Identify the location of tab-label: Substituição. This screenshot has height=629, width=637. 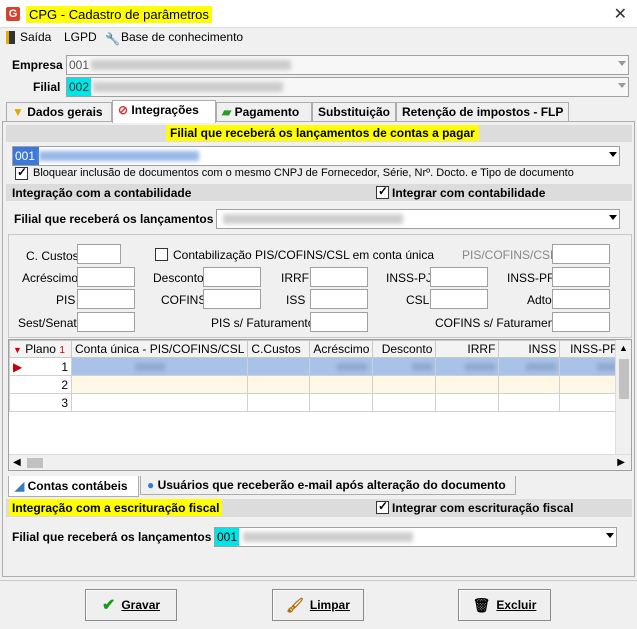
(354, 112).